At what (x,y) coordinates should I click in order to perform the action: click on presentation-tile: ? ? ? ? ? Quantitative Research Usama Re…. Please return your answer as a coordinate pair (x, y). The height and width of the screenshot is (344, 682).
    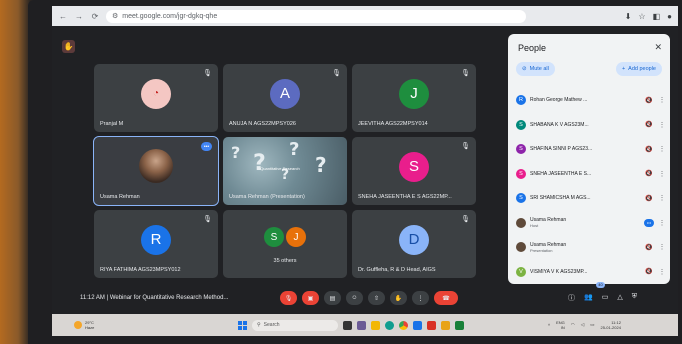
    Looking at the image, I should click on (285, 171).